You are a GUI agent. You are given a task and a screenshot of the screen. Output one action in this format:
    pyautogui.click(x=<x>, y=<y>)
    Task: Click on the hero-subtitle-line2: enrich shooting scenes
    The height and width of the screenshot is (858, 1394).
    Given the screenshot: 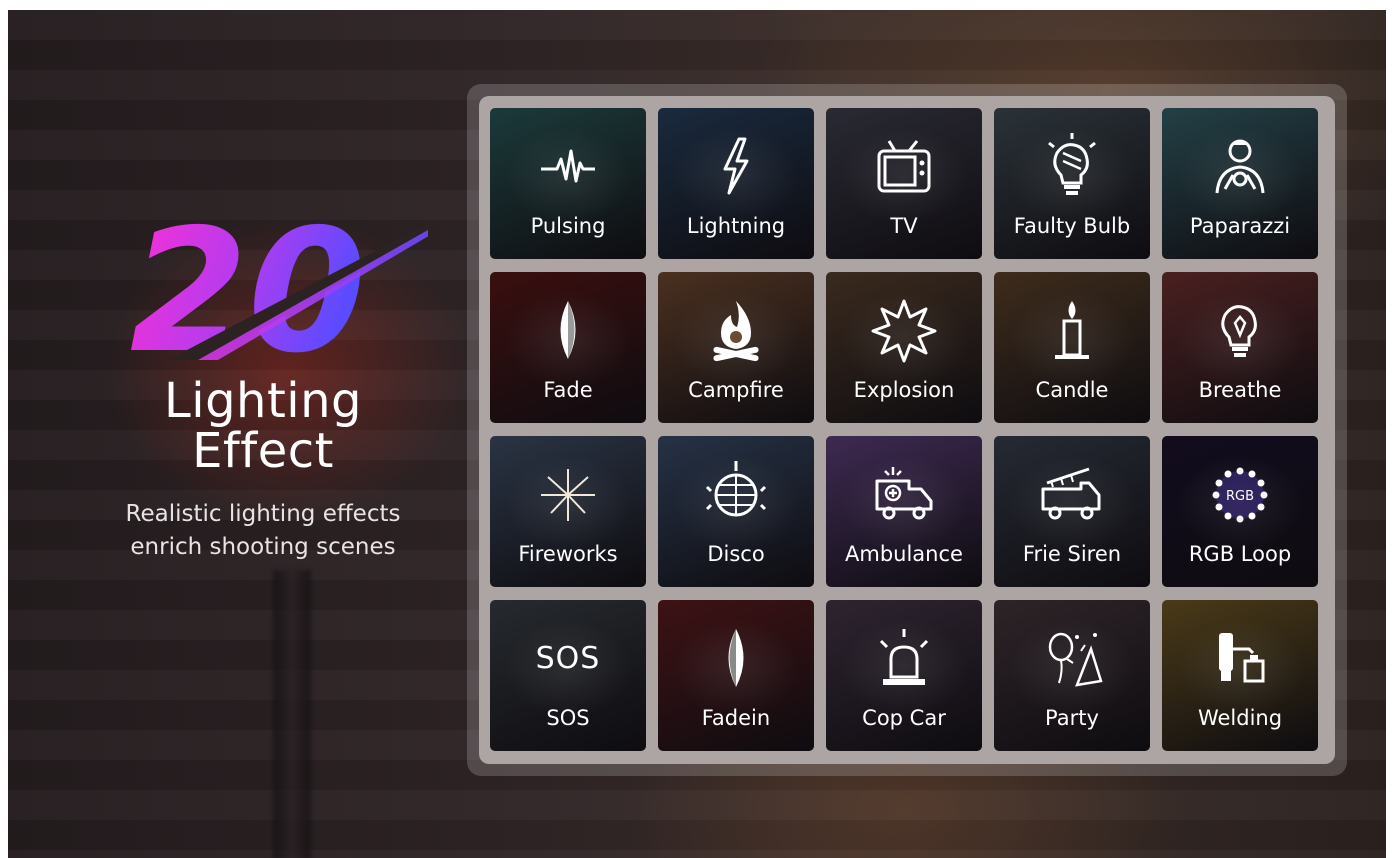 What is the action you would take?
    pyautogui.click(x=263, y=547)
    